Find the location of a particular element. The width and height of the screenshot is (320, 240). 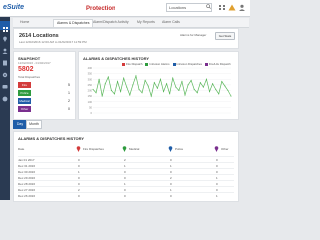

svg-text: Protection is located at coordinates (100, 9).